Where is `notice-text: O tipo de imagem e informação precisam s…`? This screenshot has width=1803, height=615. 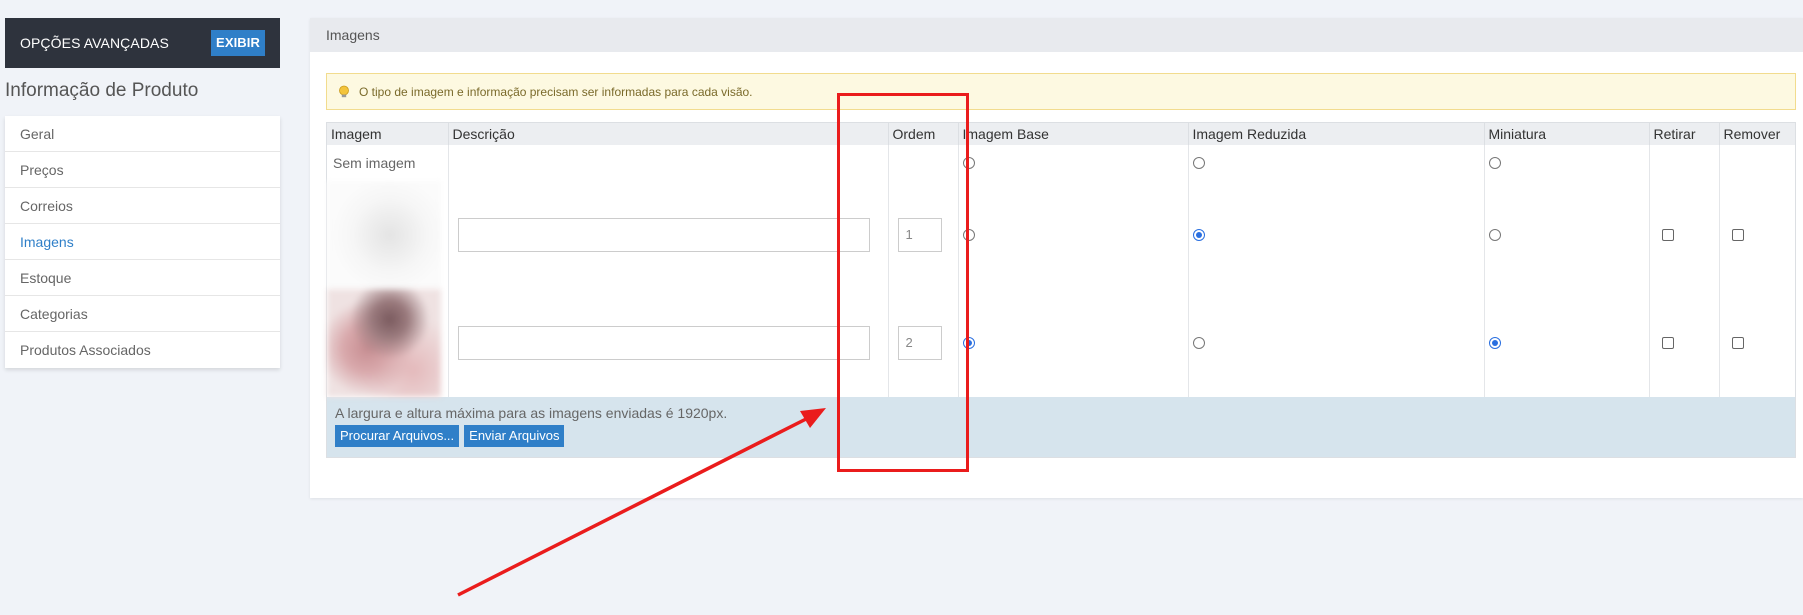
notice-text: O tipo de imagem e informação precisam s… is located at coordinates (556, 91).